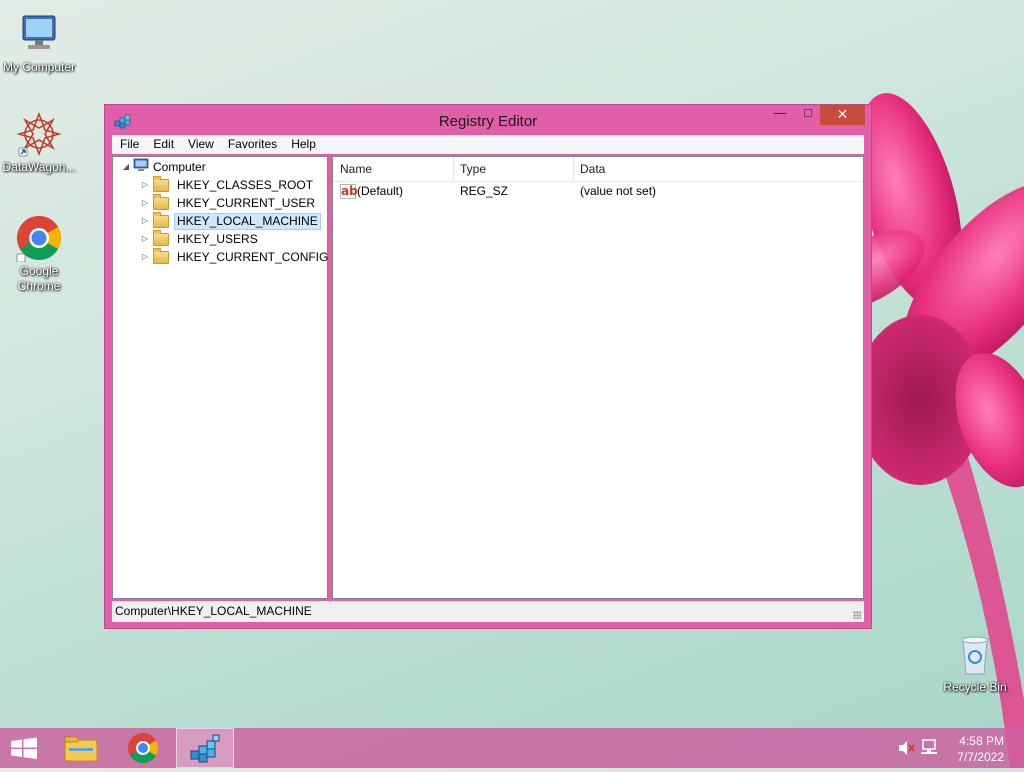 This screenshot has width=1024, height=772. What do you see at coordinates (780, 115) in the screenshot?
I see `minimize-button: —` at bounding box center [780, 115].